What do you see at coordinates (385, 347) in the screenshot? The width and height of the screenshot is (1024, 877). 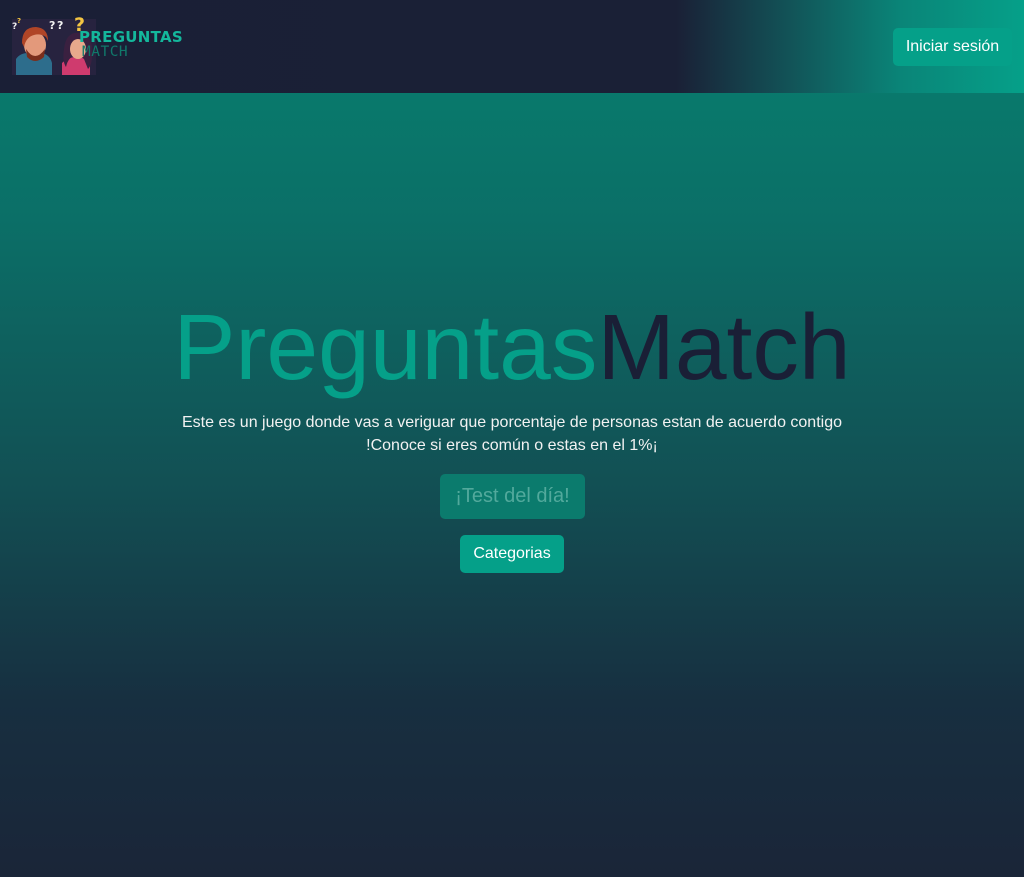 I see `hero-title-preguntas: Preguntas` at bounding box center [385, 347].